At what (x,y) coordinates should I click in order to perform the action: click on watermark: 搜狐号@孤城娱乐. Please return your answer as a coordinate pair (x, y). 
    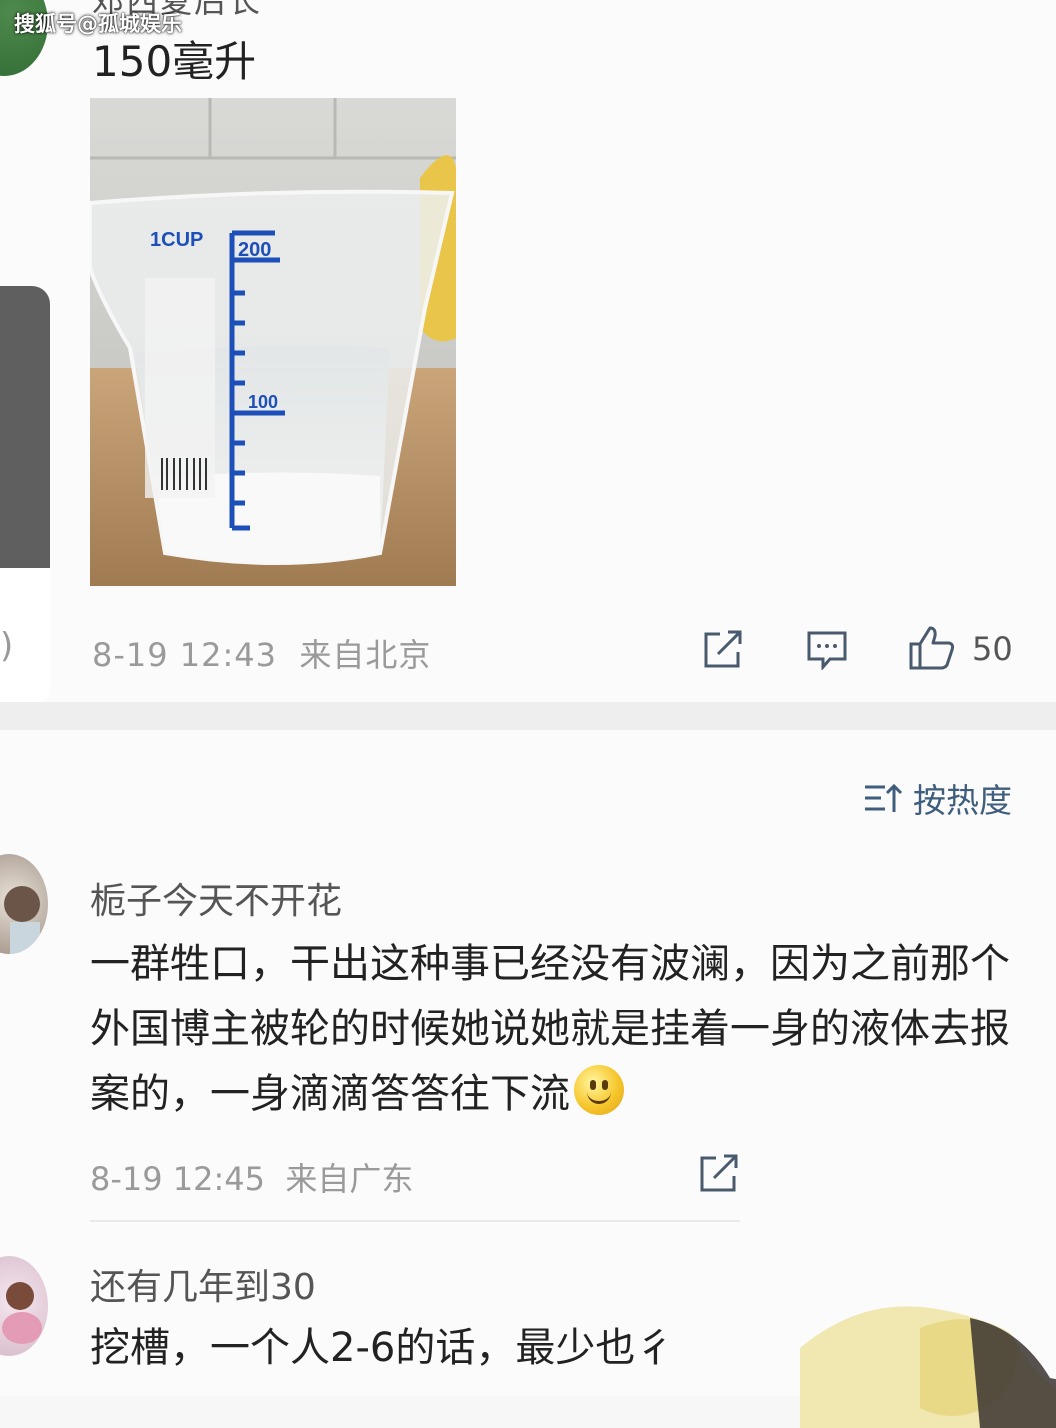
    Looking at the image, I should click on (98, 24).